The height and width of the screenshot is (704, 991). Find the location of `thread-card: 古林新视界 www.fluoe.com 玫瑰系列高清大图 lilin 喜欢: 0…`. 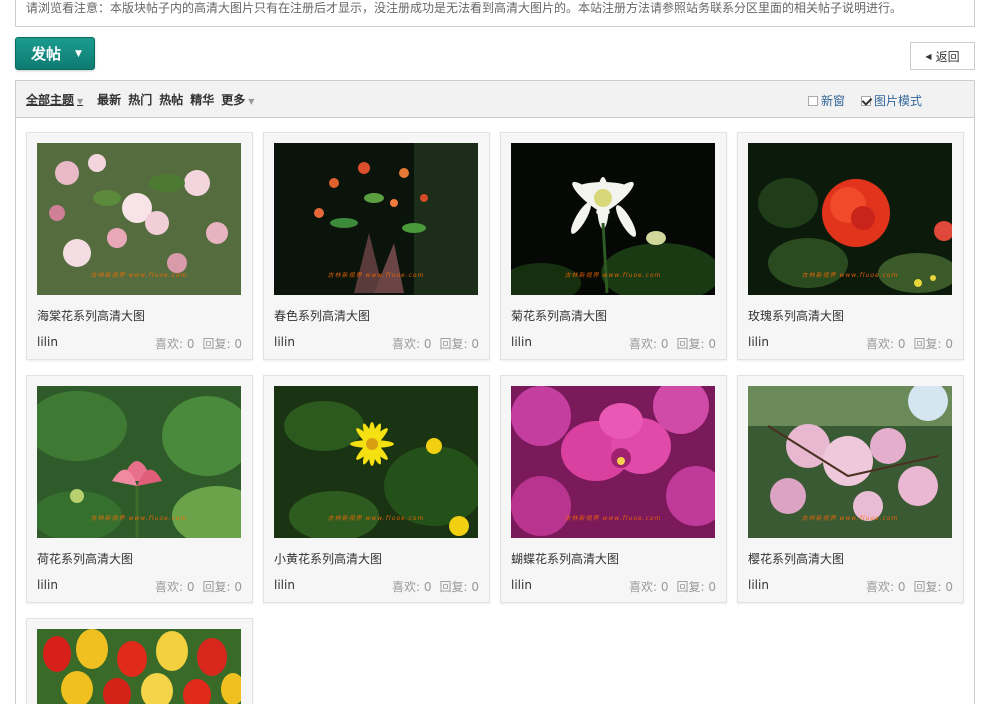

thread-card: 古林新视界 www.fluoe.com 玫瑰系列高清大图 lilin 喜欢: 0… is located at coordinates (850, 246).